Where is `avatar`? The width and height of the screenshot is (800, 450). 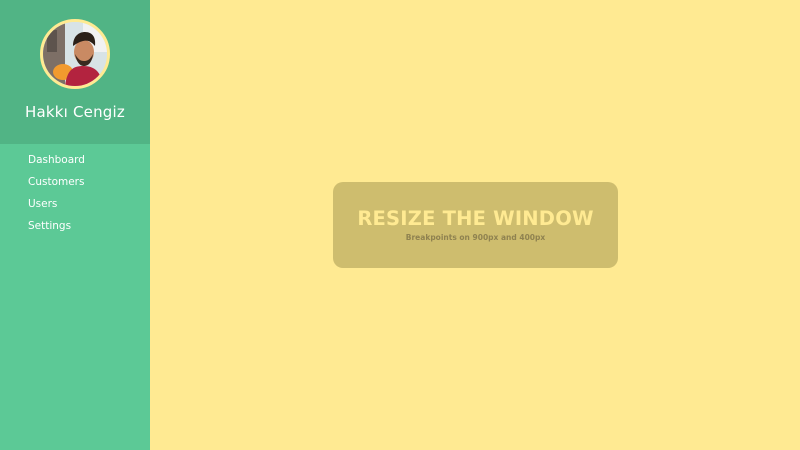
avatar is located at coordinates (75, 54).